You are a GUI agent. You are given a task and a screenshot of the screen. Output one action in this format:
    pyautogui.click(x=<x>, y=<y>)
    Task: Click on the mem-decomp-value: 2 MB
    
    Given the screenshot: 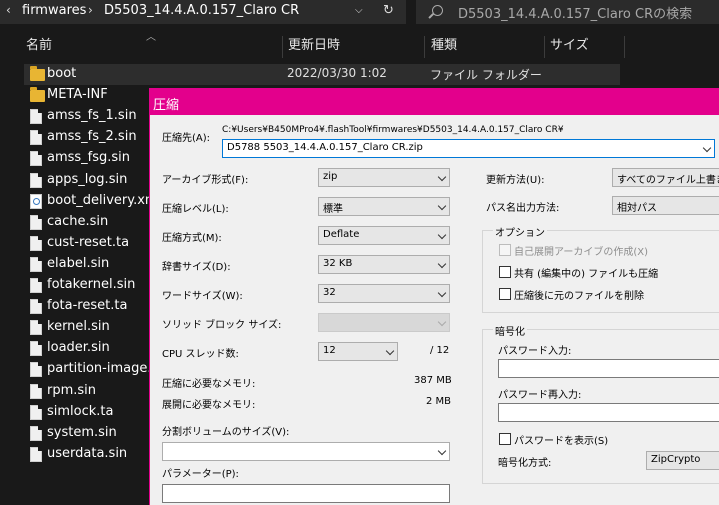 What is the action you would take?
    pyautogui.click(x=439, y=401)
    